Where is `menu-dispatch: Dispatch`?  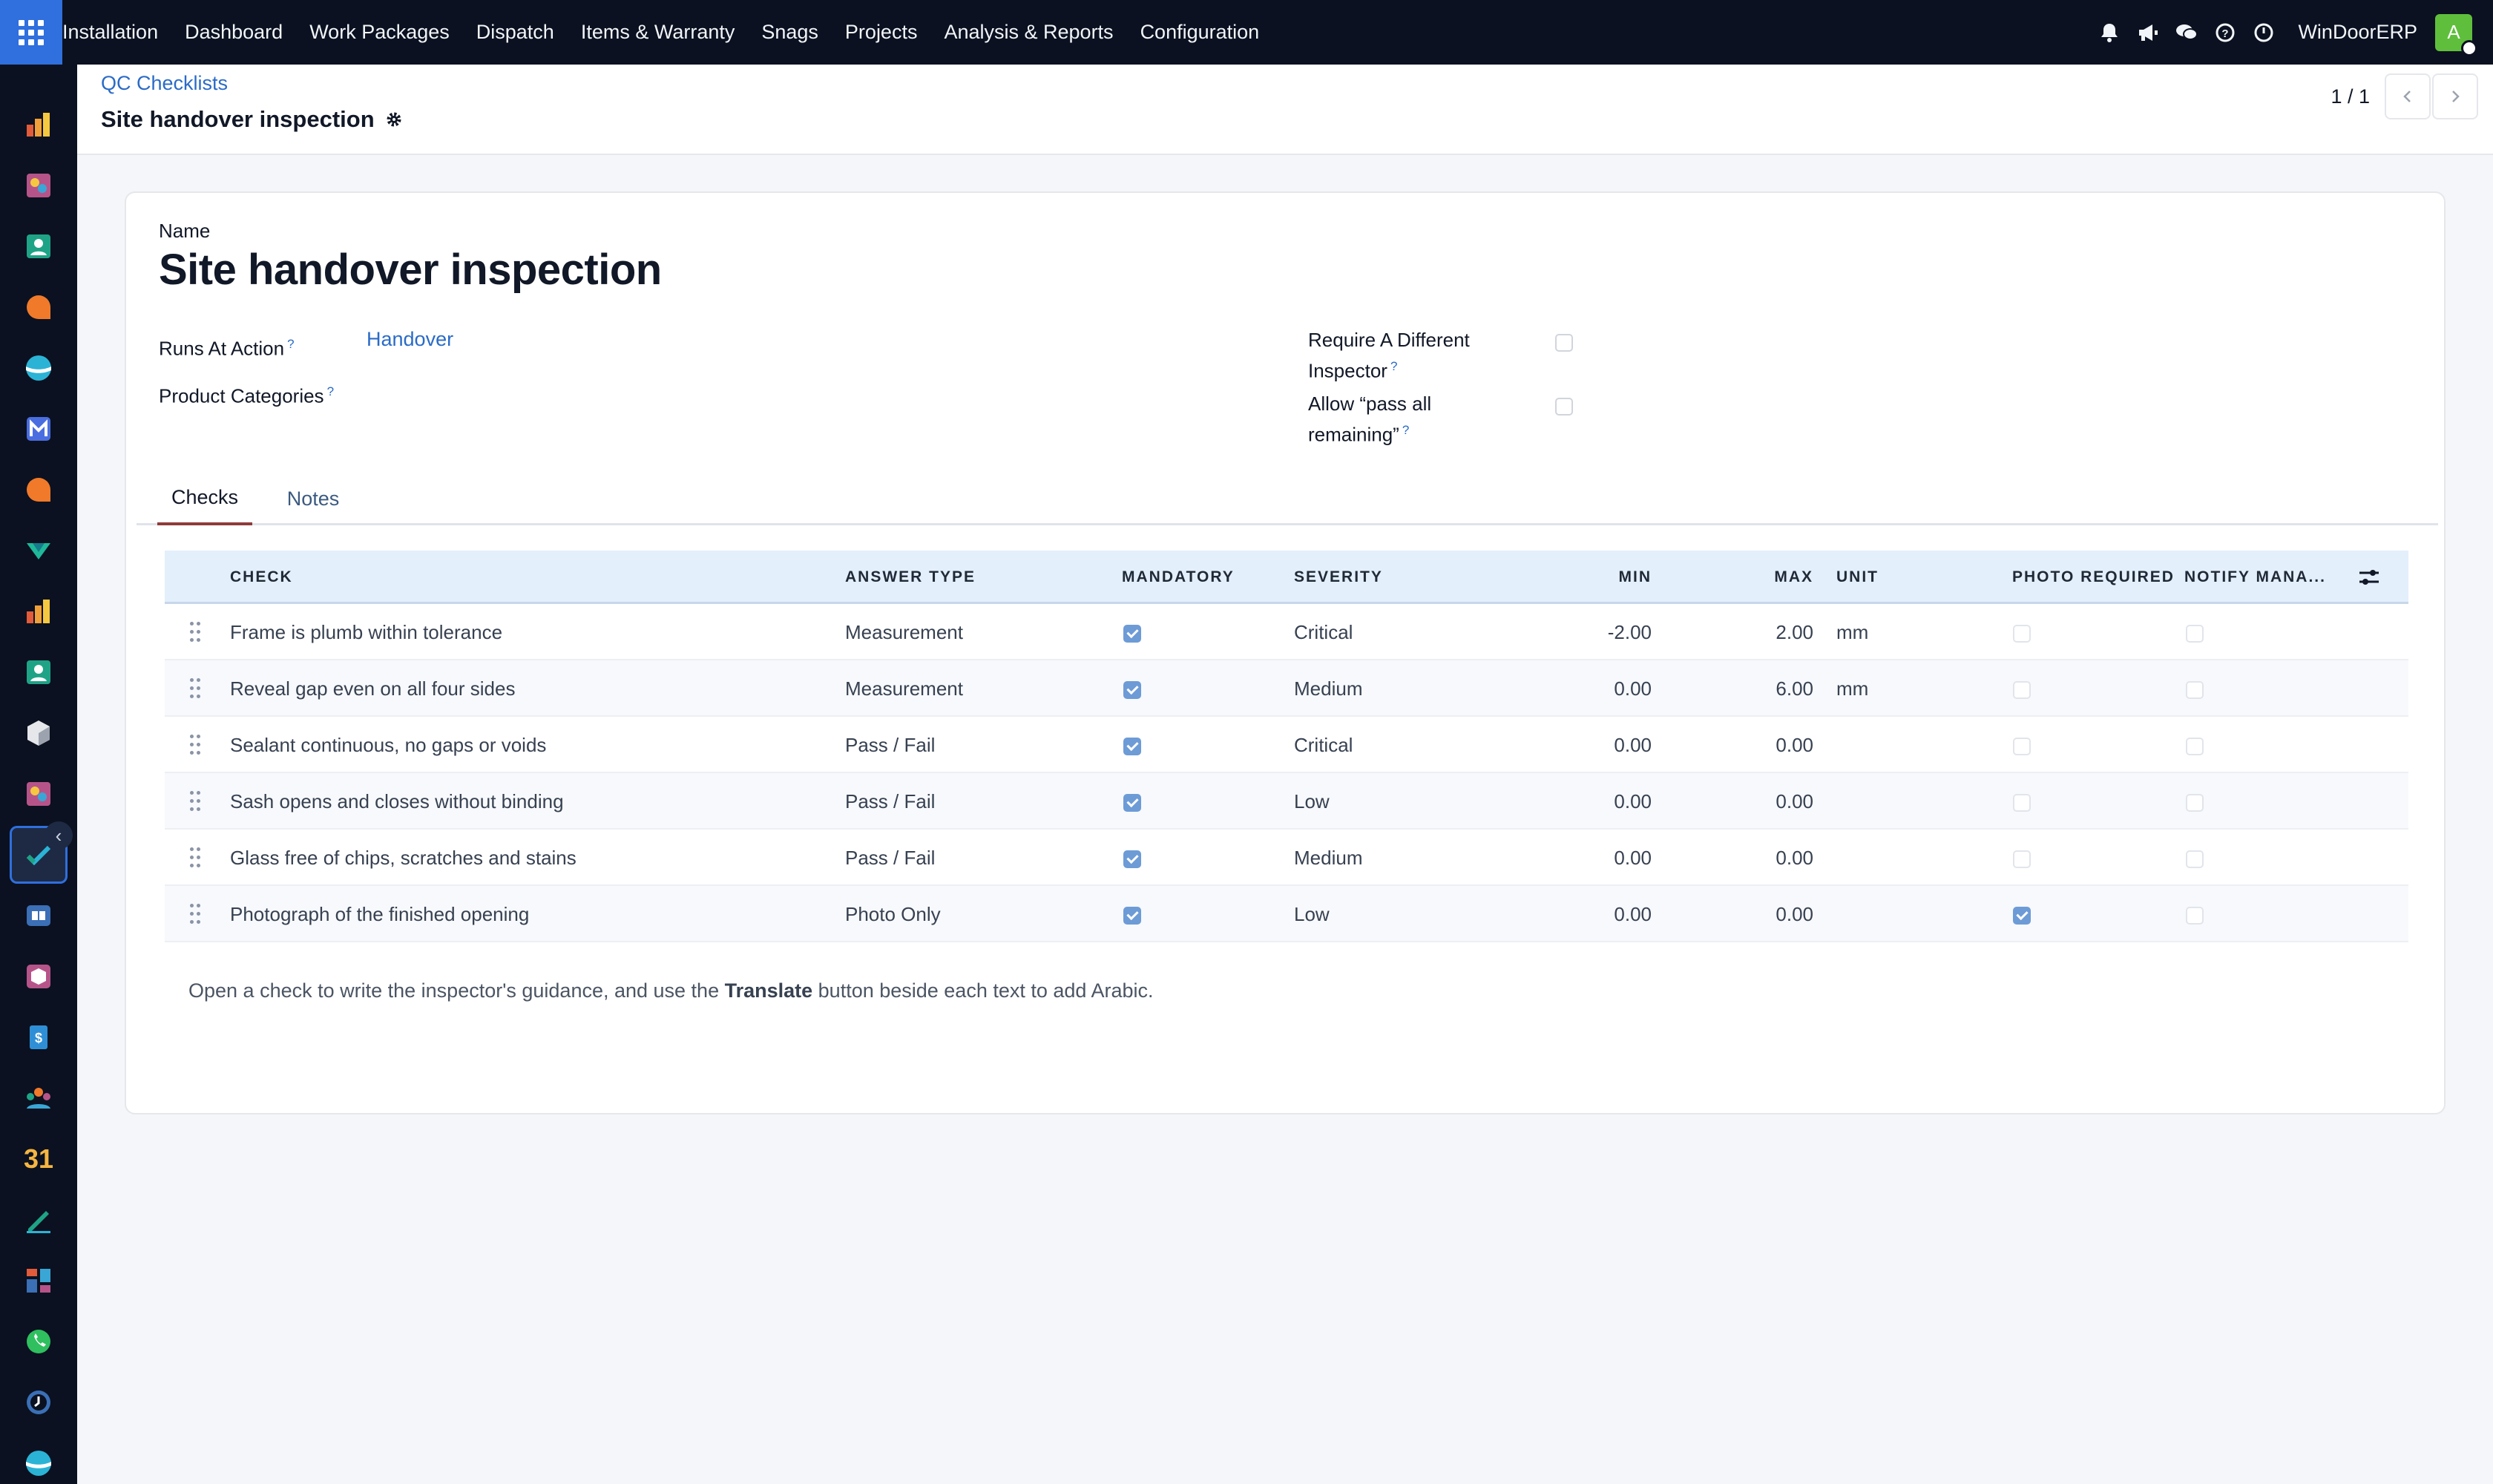
menu-dispatch: Dispatch is located at coordinates (515, 32).